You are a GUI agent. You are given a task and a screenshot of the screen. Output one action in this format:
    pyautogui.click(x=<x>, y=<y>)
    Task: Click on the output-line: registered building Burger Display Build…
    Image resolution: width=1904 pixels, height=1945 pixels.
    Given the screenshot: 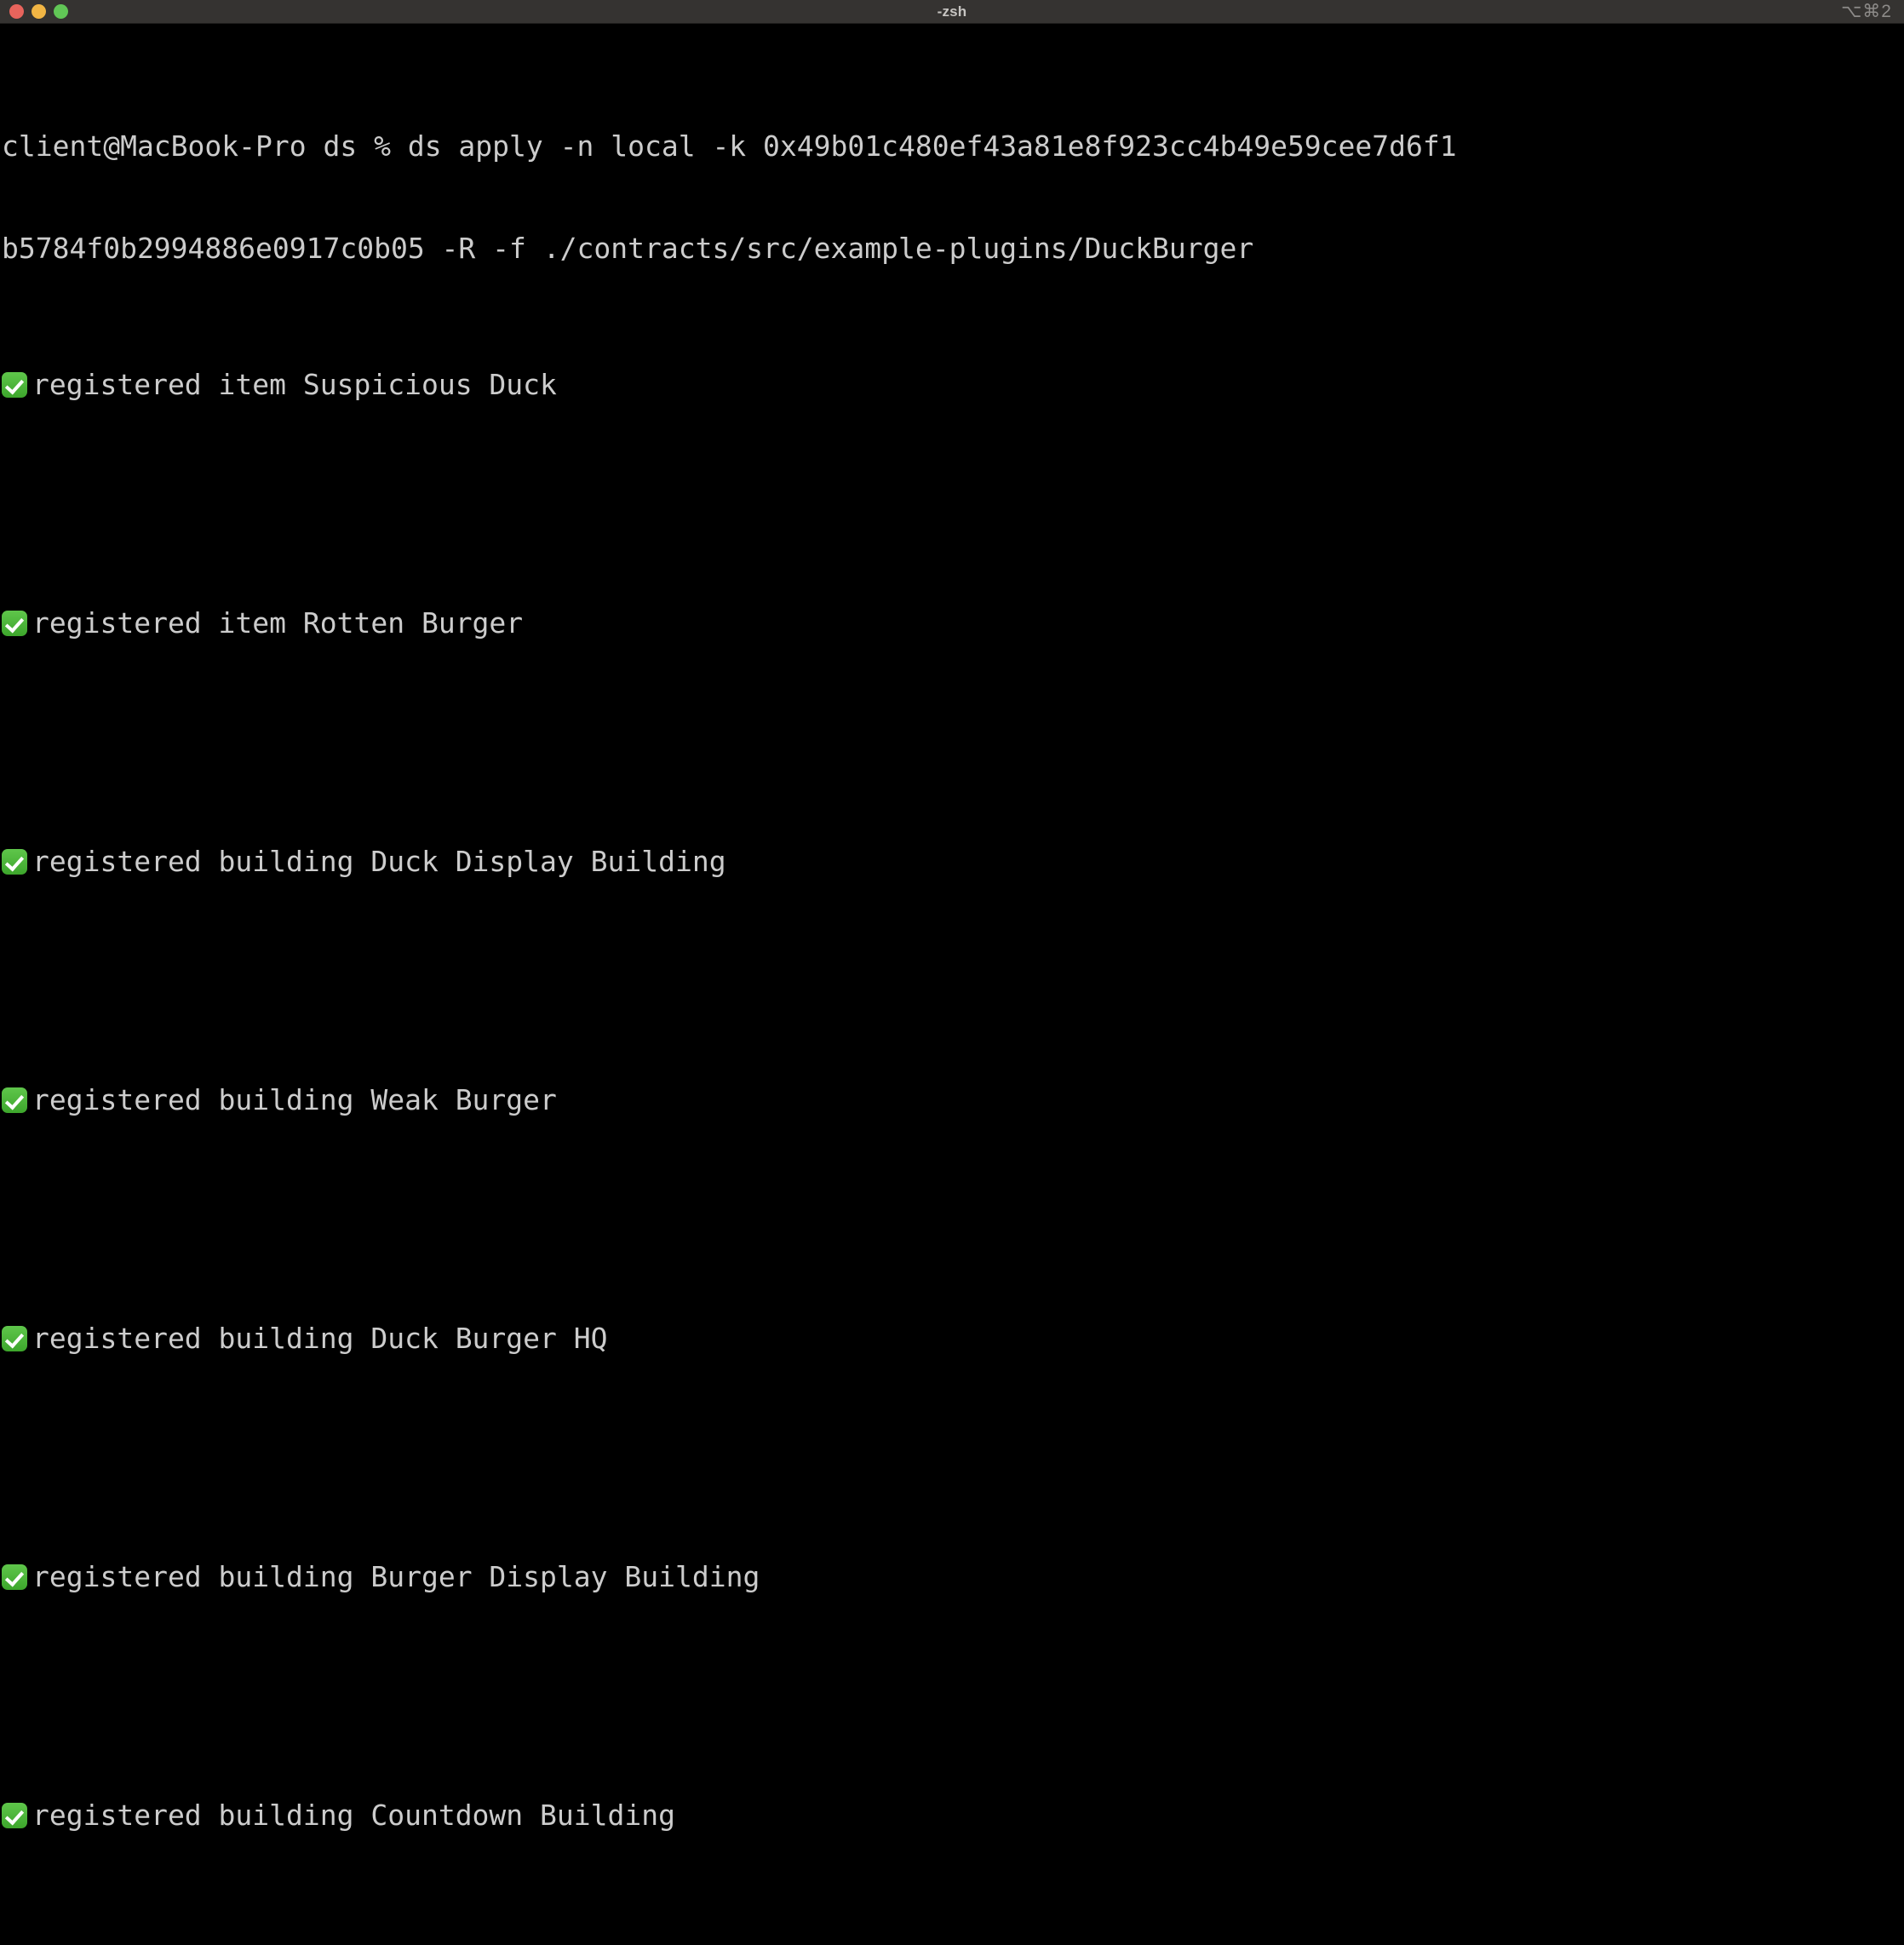 What is the action you would take?
    pyautogui.click(x=953, y=1577)
    